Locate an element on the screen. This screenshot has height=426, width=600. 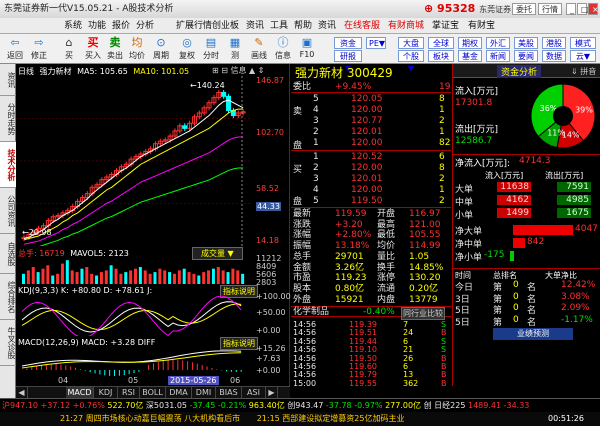
us-stock-button: 美股 is located at coordinates (526, 43).